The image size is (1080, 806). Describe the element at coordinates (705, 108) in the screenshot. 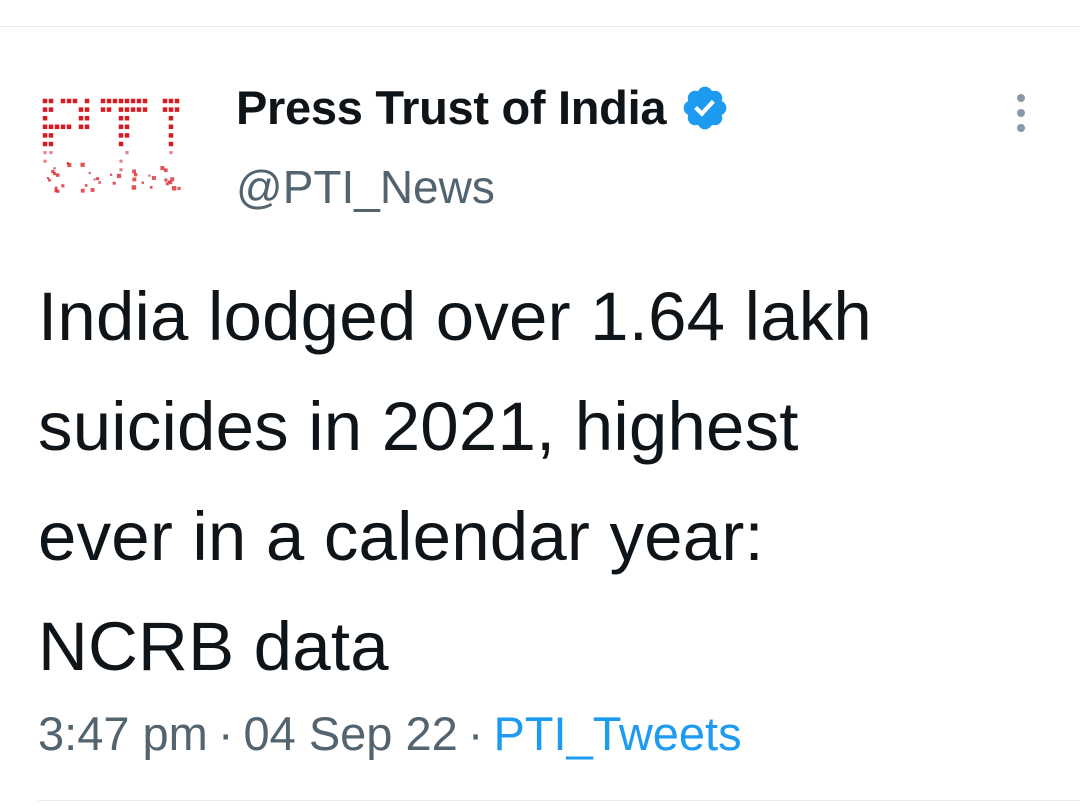

I see `verified-badge-icon` at that location.